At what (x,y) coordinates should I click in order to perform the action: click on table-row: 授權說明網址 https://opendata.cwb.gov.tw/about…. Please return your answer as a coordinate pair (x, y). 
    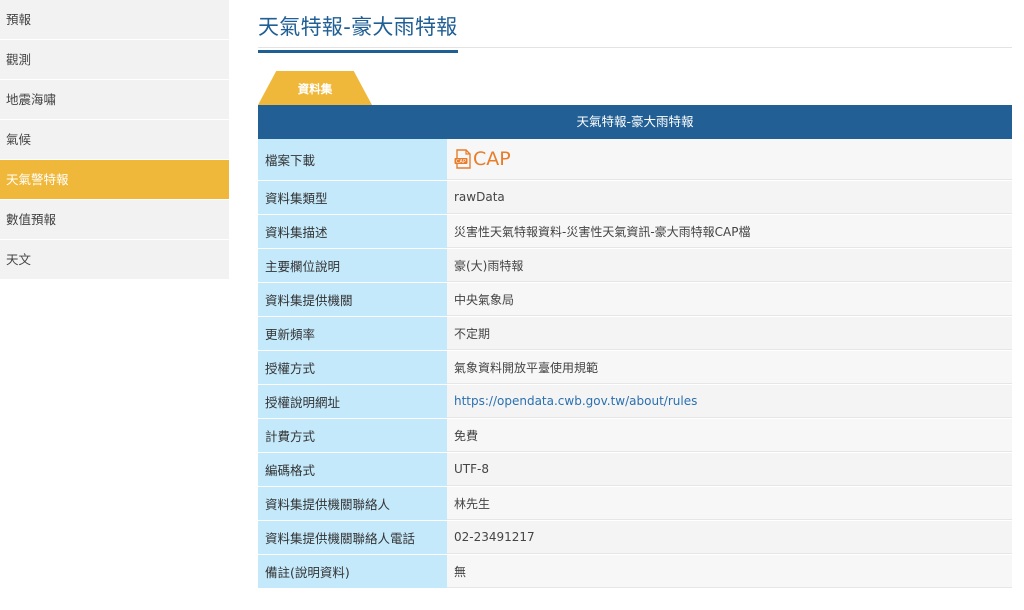
    Looking at the image, I should click on (635, 402).